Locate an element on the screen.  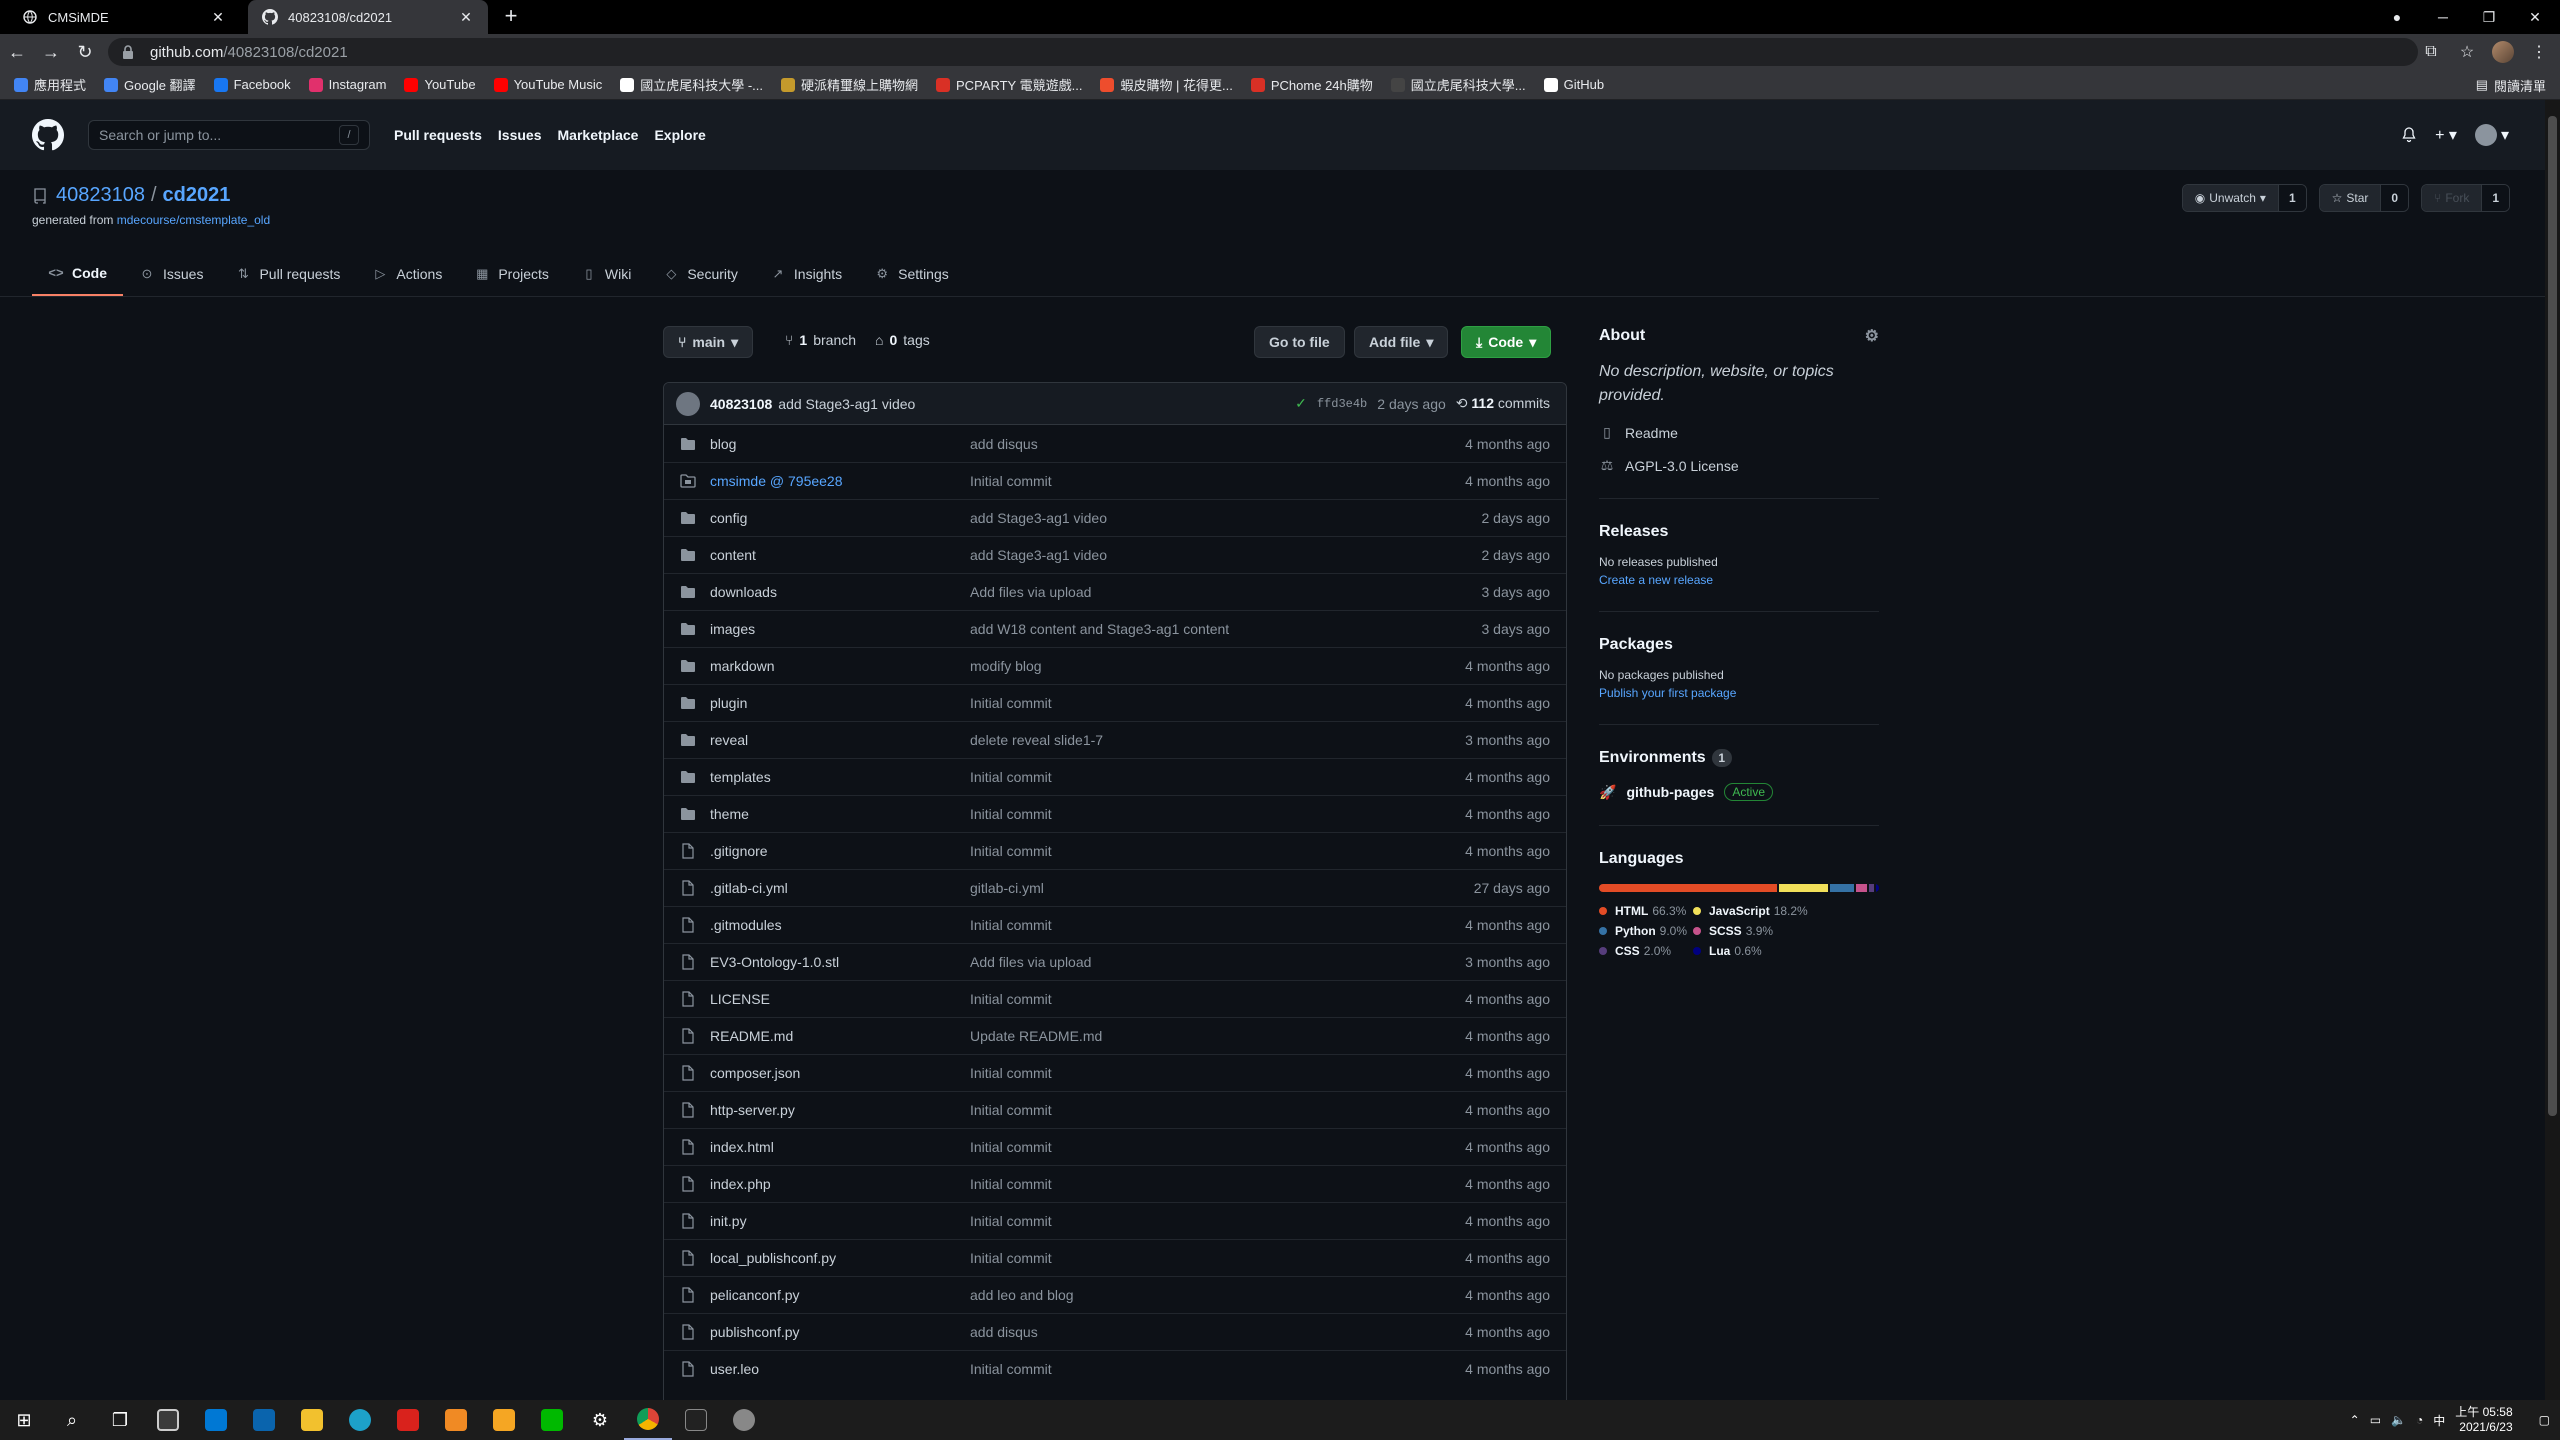
file-row: theme Initial commit 4 months ago is located at coordinates (1115, 813).